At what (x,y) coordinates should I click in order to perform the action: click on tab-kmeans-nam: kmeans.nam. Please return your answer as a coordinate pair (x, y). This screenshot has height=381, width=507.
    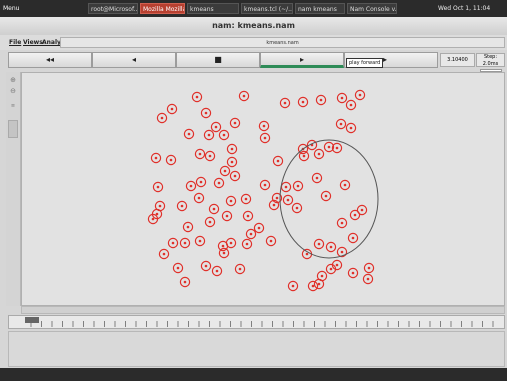
    Looking at the image, I should click on (282, 42).